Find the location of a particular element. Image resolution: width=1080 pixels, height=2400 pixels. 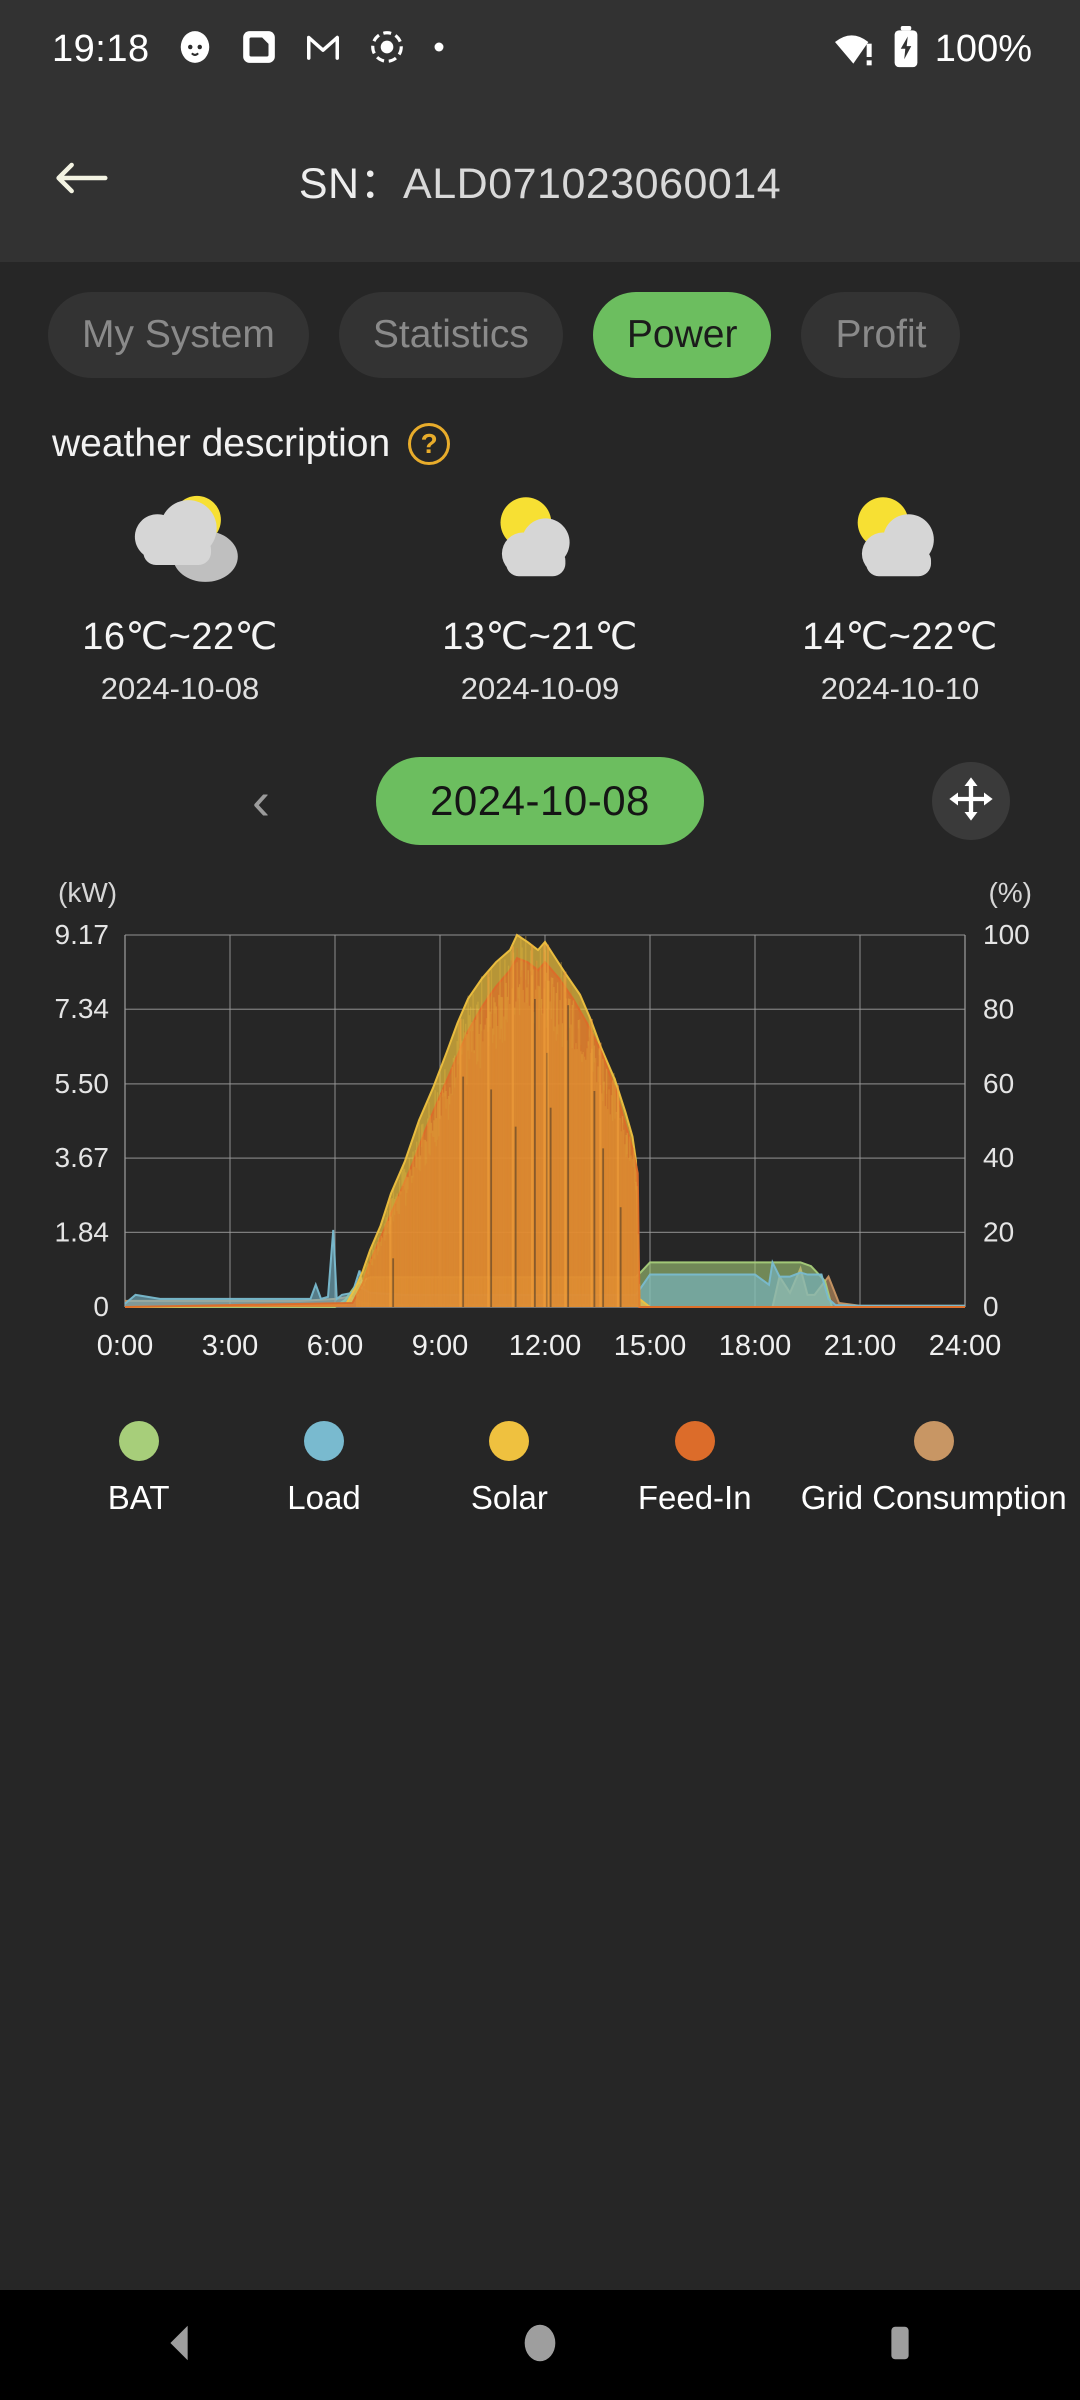

x-axis-tick-label: 24:00 is located at coordinates (965, 1346).